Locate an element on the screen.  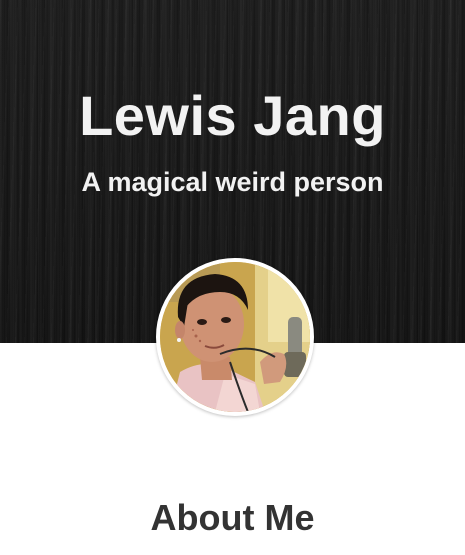
avatar-photo is located at coordinates (235, 337).